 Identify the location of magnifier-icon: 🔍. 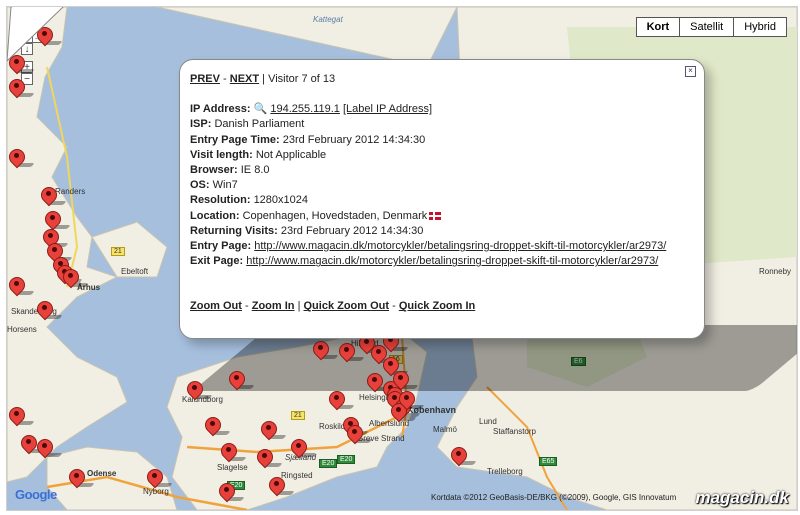
(261, 109).